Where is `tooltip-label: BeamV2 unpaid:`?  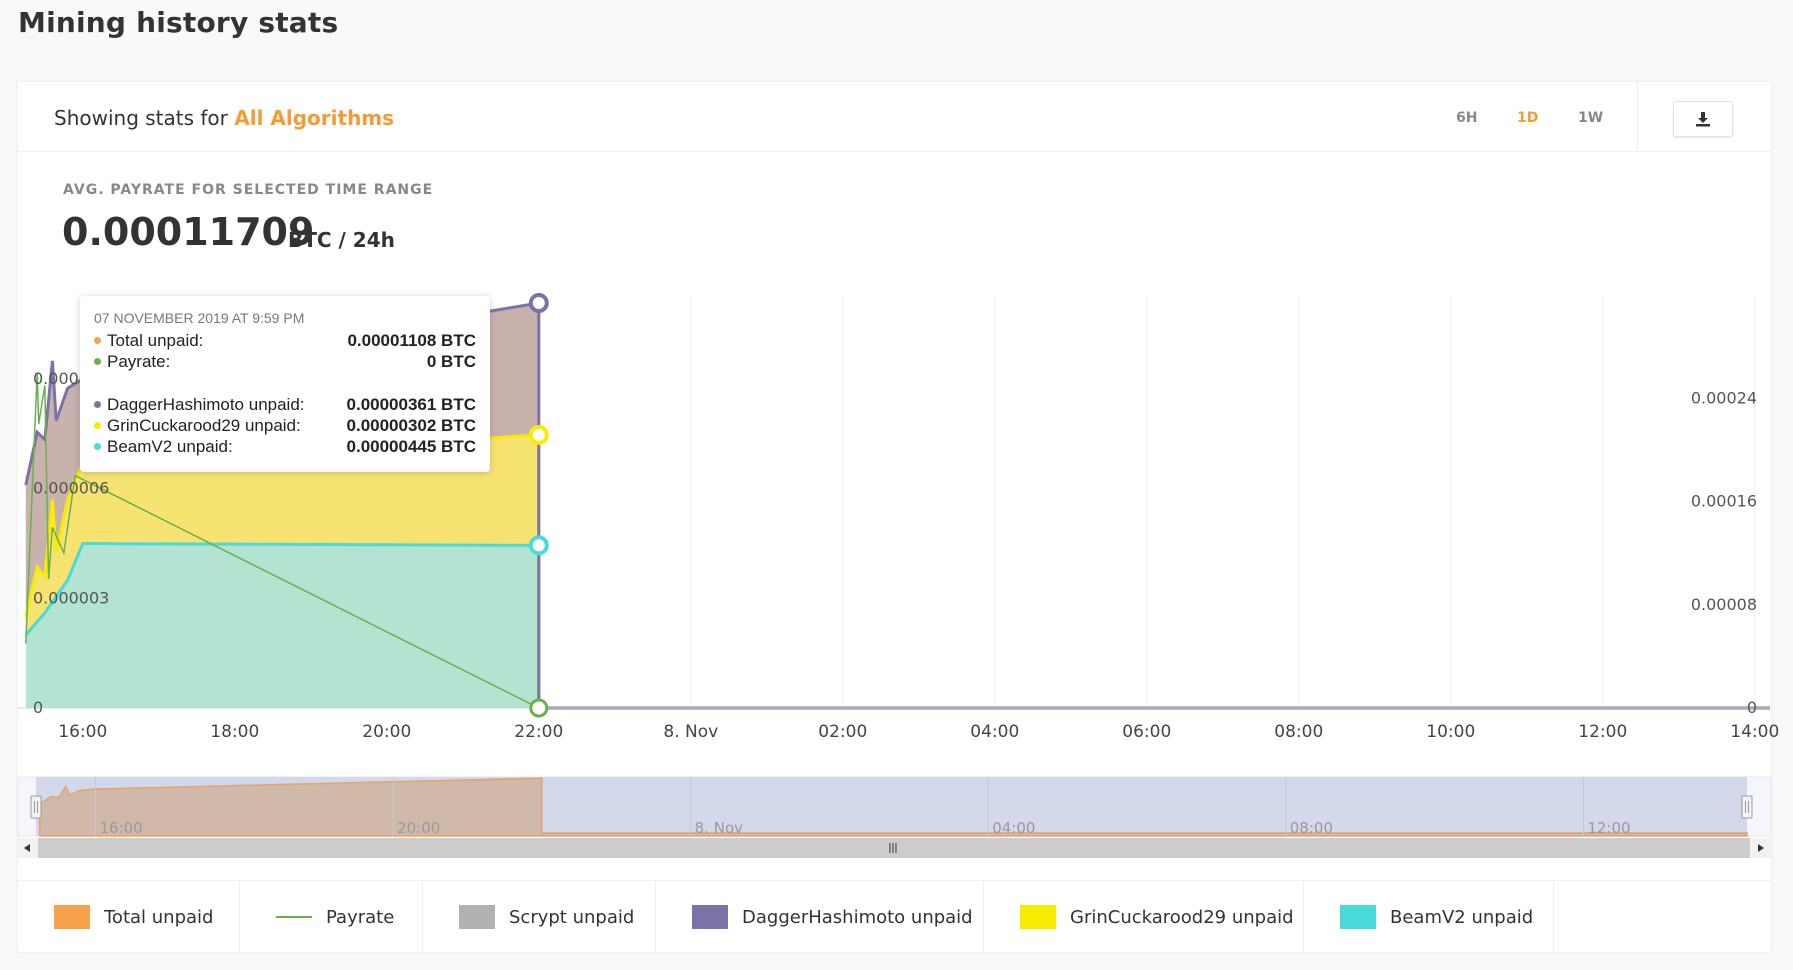 tooltip-label: BeamV2 unpaid: is located at coordinates (170, 446).